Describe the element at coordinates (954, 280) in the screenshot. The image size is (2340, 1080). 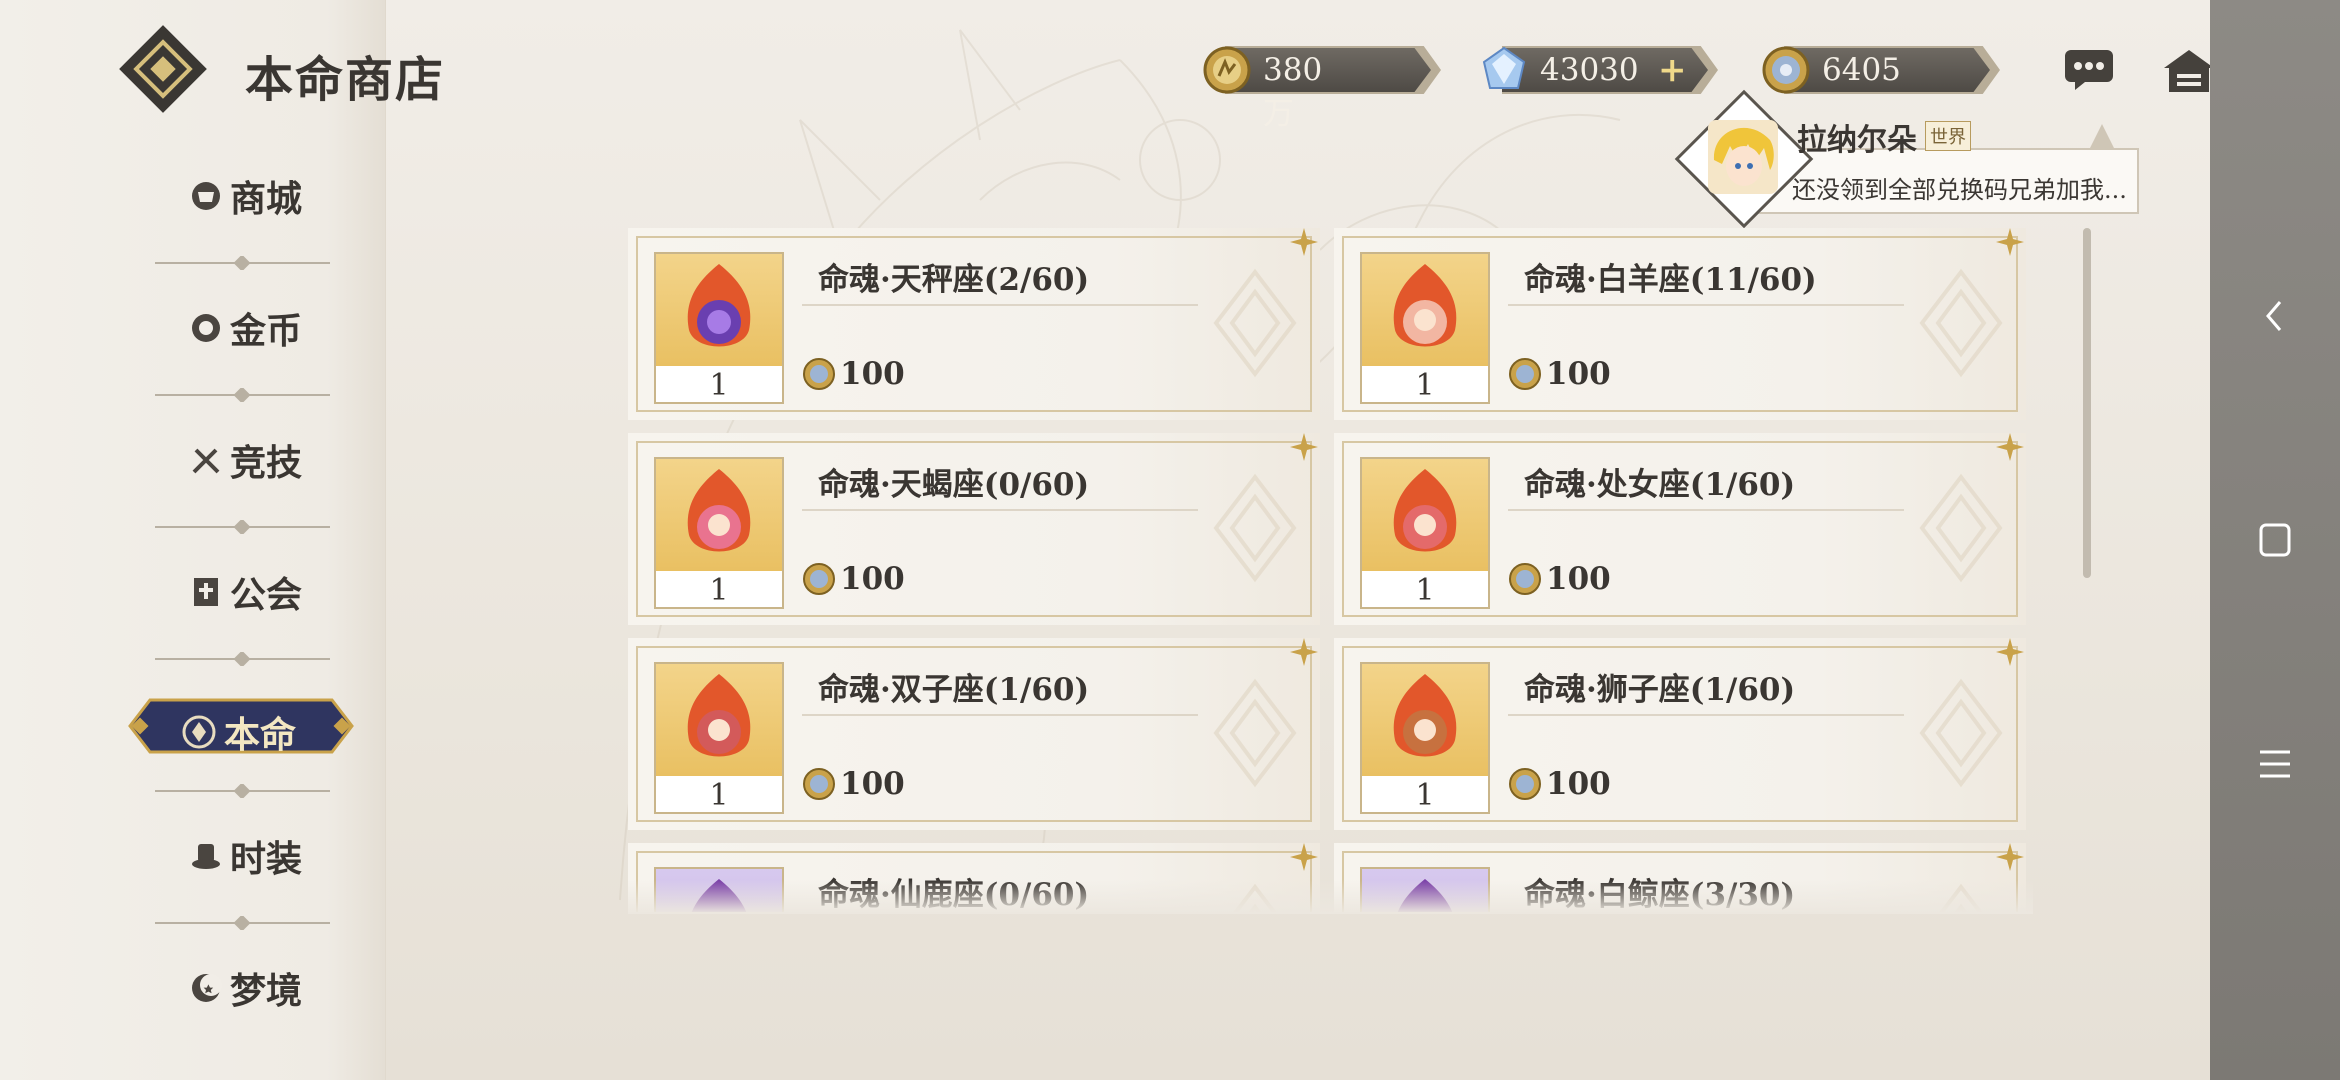
I see `item-name: 命魂·天秤座(2/60)` at that location.